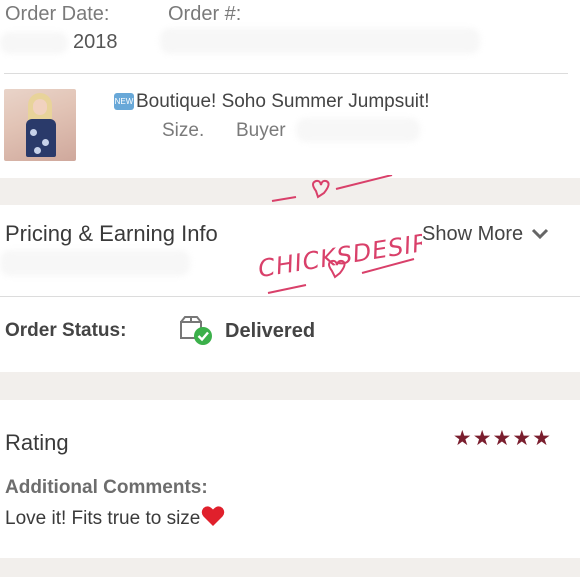 The height and width of the screenshot is (577, 580). I want to click on chevron-down-icon, so click(540, 234).